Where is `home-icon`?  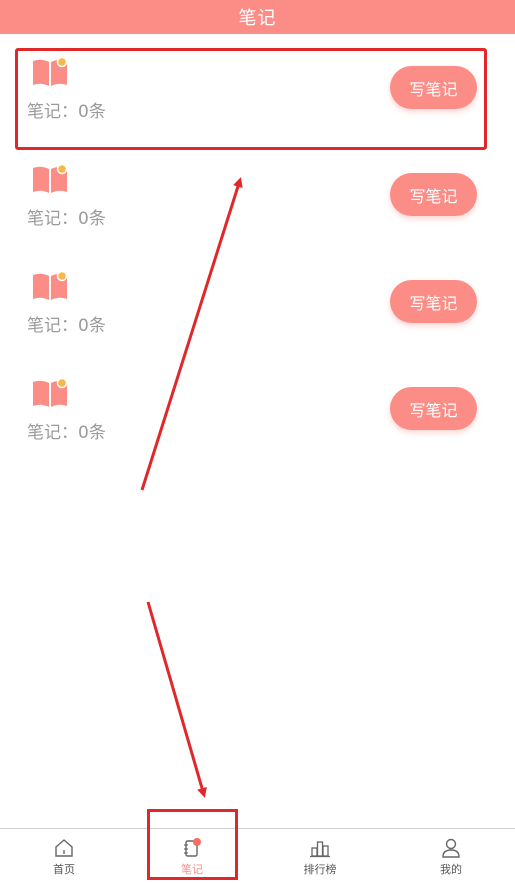 home-icon is located at coordinates (64, 848).